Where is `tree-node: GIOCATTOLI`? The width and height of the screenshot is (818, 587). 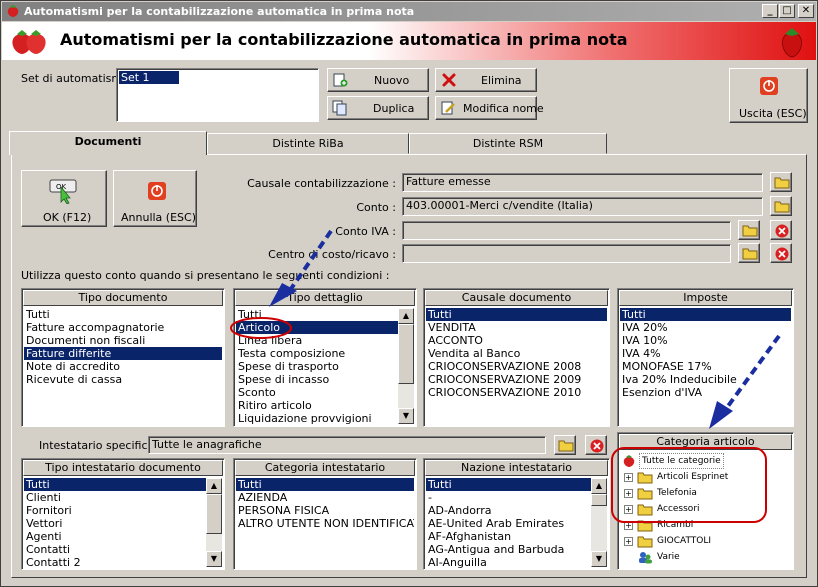 tree-node: GIOCATTOLI is located at coordinates (684, 541).